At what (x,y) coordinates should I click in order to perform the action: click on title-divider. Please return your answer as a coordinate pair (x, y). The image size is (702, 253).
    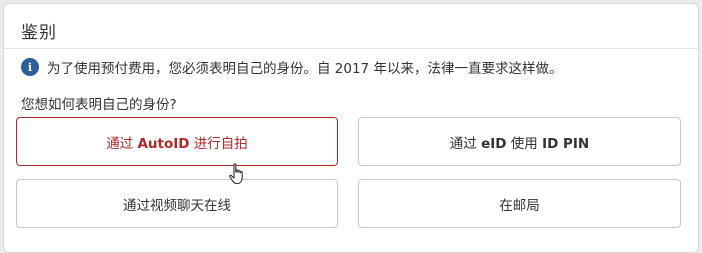
    Looking at the image, I should click on (351, 48).